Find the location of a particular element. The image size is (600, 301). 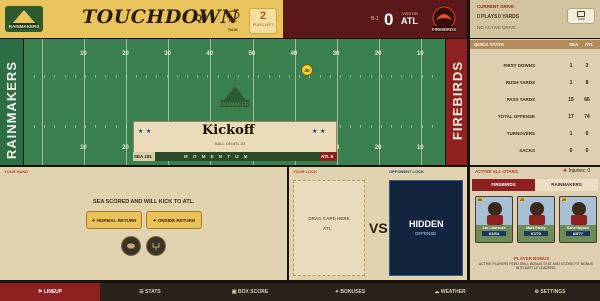

nav-lineup: ⚑ LINEUP is located at coordinates (50, 292).